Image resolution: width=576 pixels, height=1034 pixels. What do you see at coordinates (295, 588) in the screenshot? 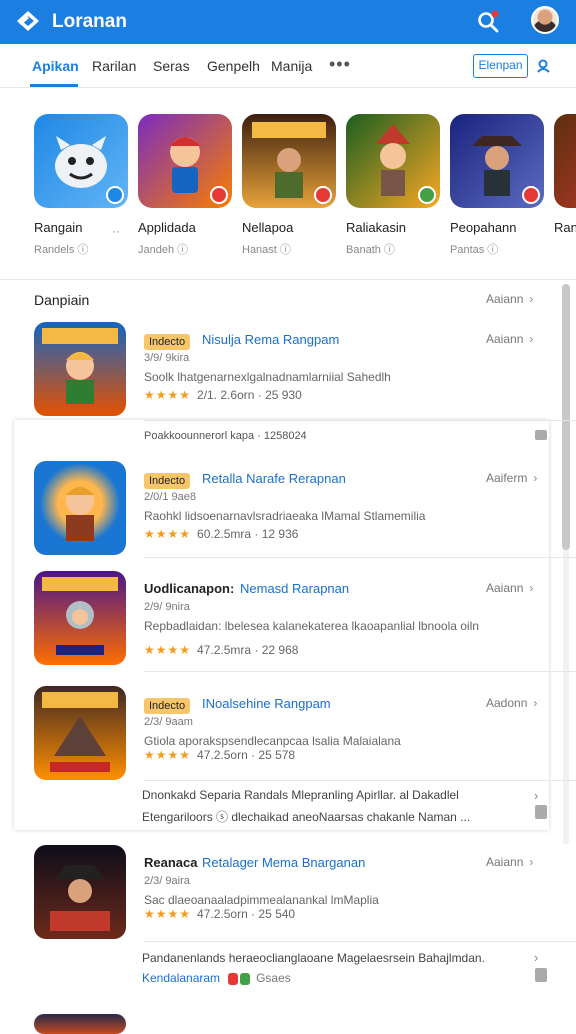
I see `app-title: Nemasd Rarapnan` at bounding box center [295, 588].